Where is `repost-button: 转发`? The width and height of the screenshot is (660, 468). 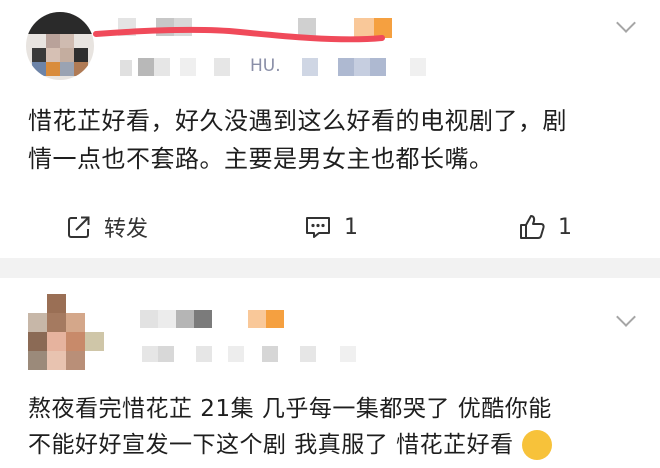
repost-button: 转发 is located at coordinates (107, 227).